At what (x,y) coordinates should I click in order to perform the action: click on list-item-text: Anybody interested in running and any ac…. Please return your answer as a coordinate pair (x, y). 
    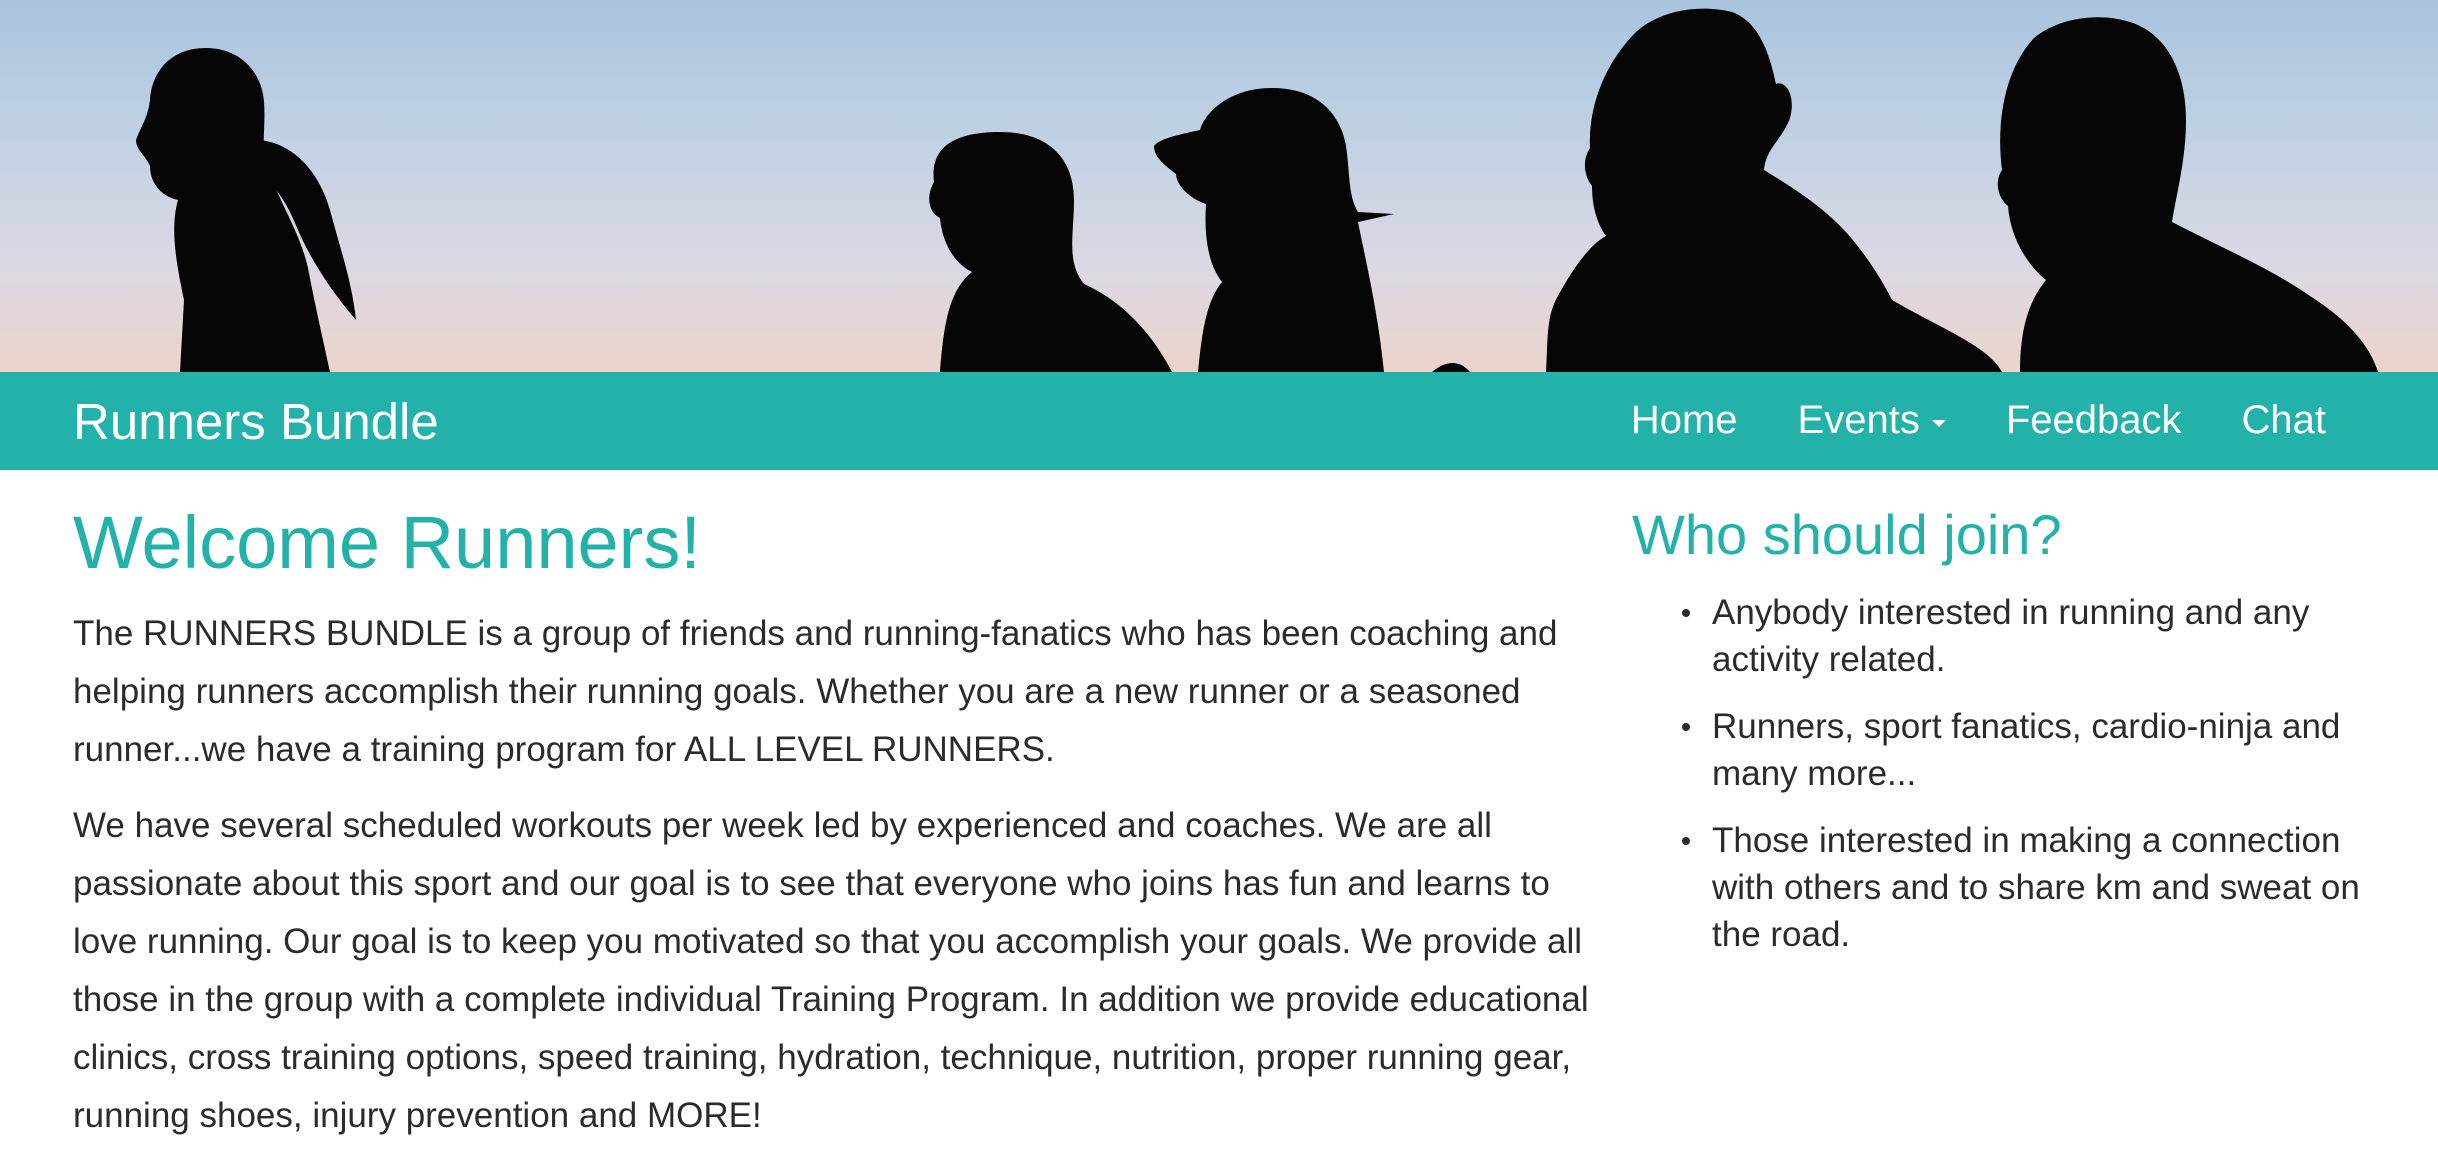
    Looking at the image, I should click on (2011, 636).